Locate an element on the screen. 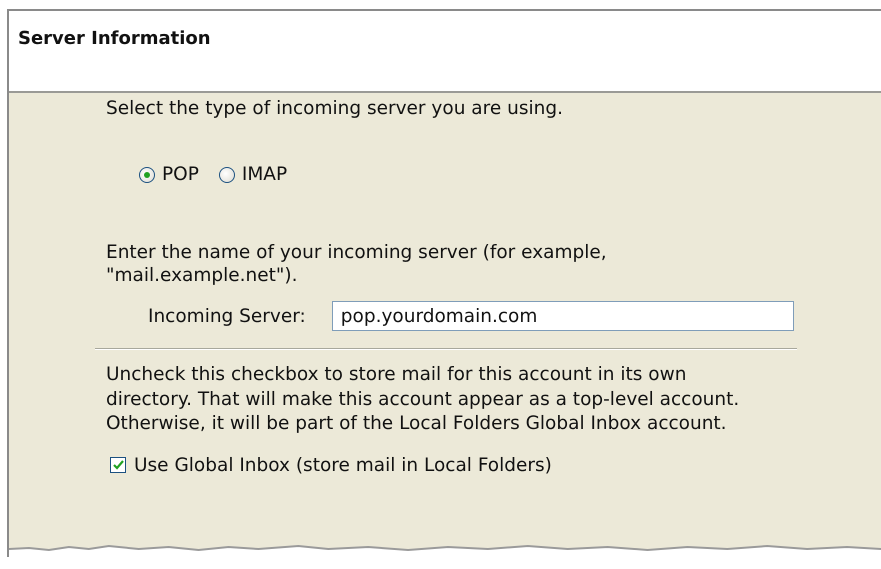  page-title: Server Information is located at coordinates (115, 38).